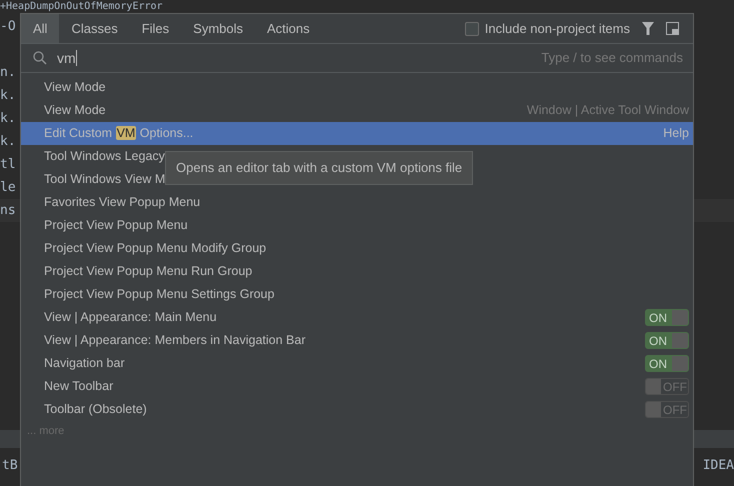 The image size is (734, 486). I want to click on result-label: Project View Popup Menu Settings Group, so click(159, 295).